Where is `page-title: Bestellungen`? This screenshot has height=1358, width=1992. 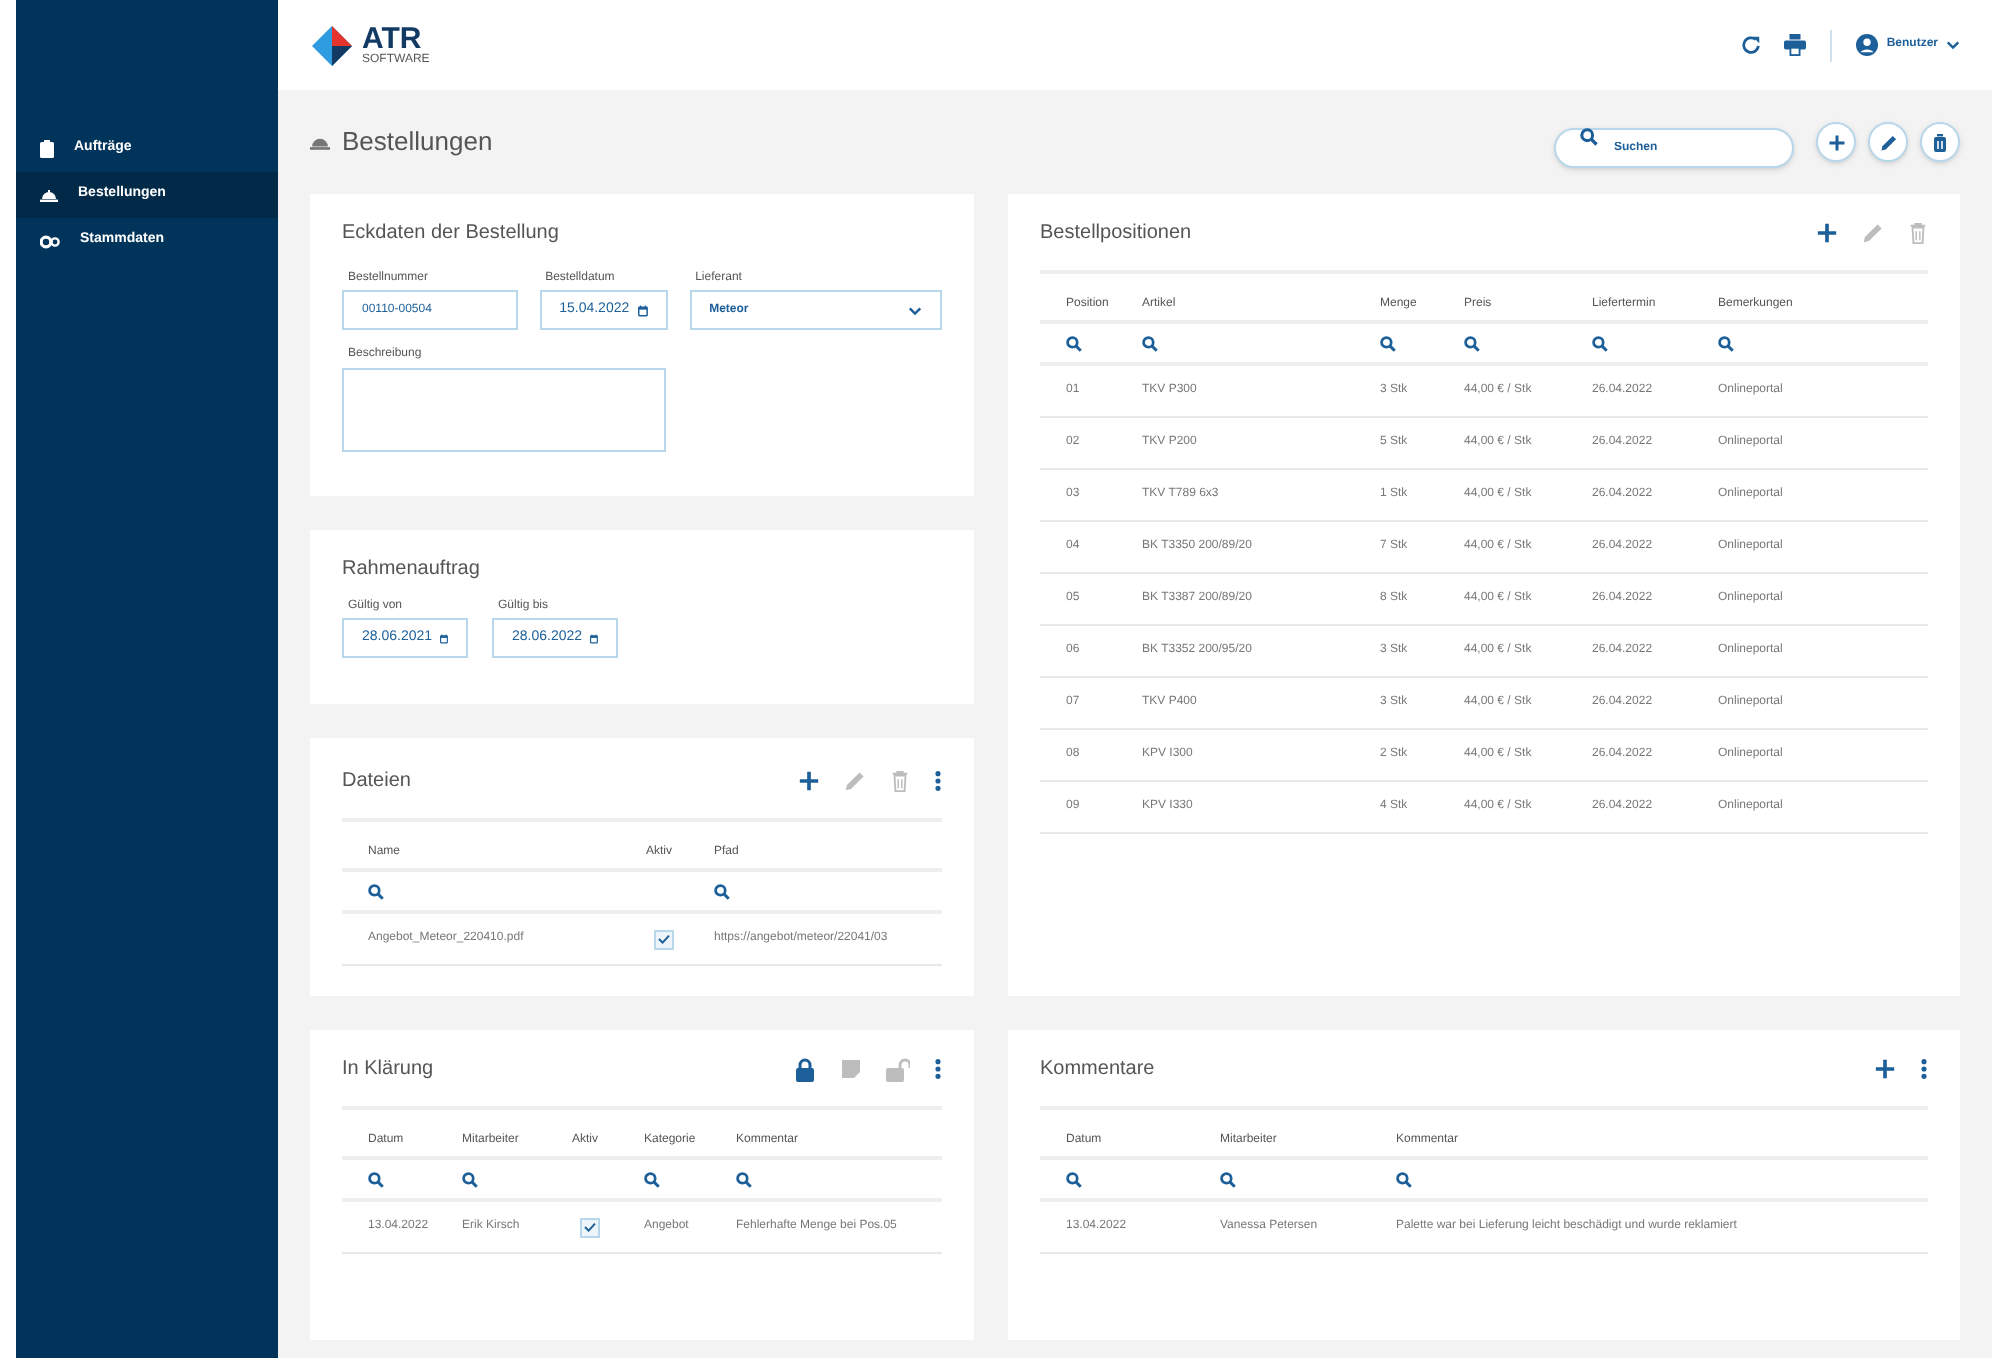 page-title: Bestellungen is located at coordinates (417, 142).